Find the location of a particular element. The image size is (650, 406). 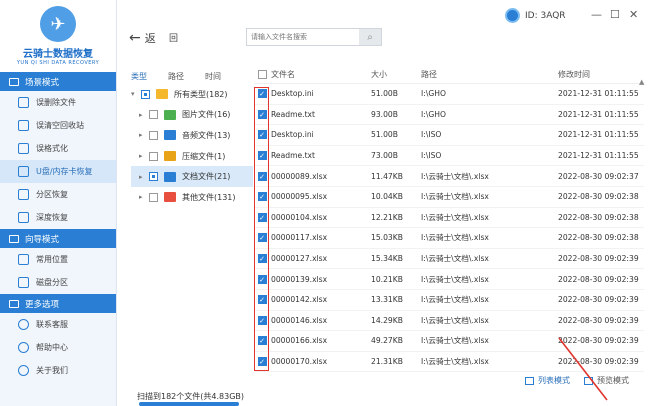

file-name: 00000127.xlsx is located at coordinates (299, 259).